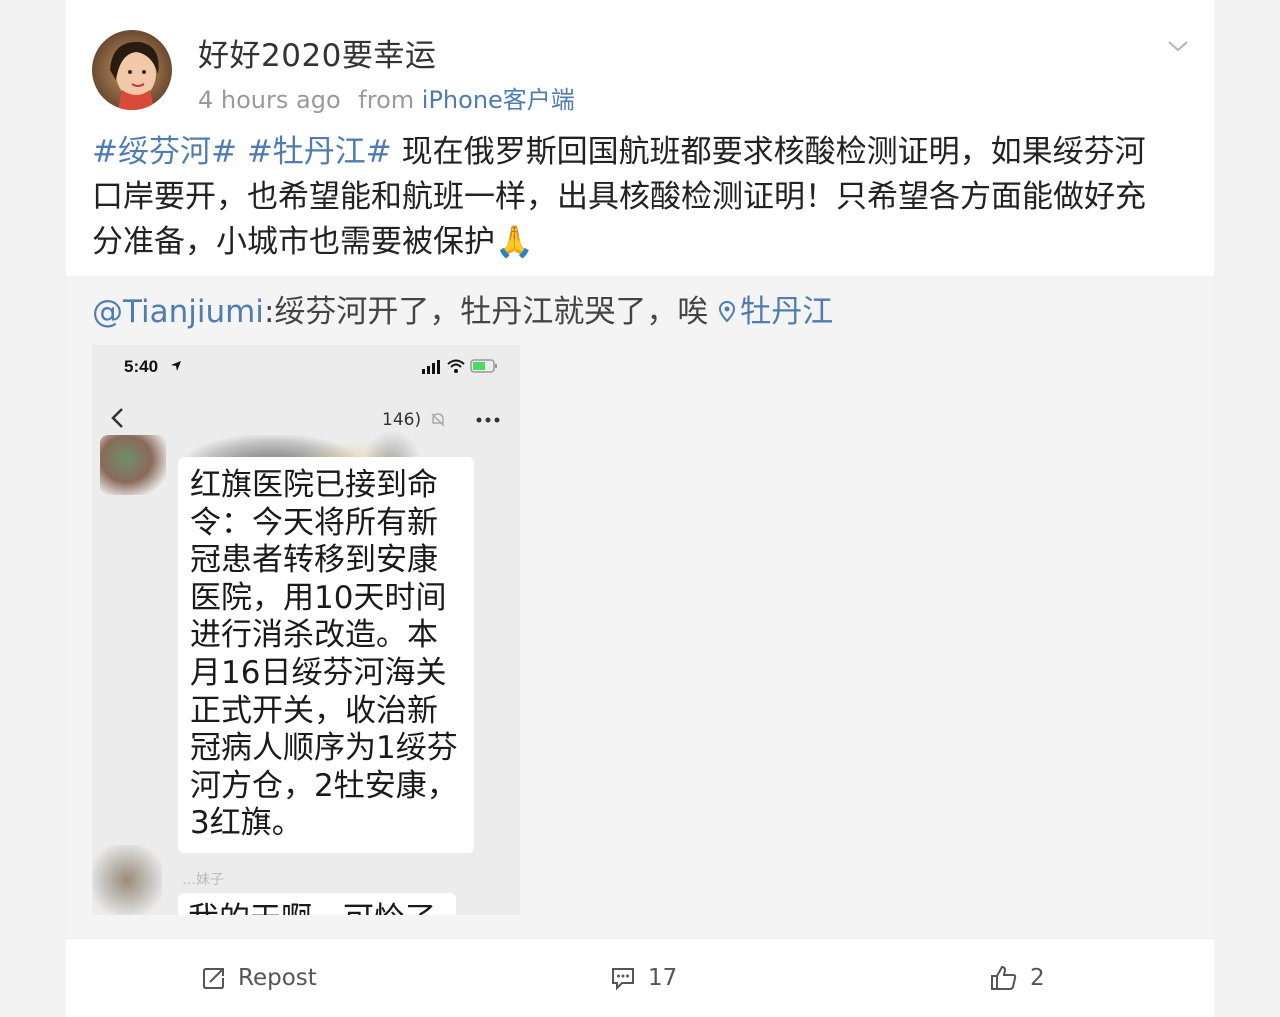  Describe the element at coordinates (1037, 978) in the screenshot. I see `like-count: 2` at that location.